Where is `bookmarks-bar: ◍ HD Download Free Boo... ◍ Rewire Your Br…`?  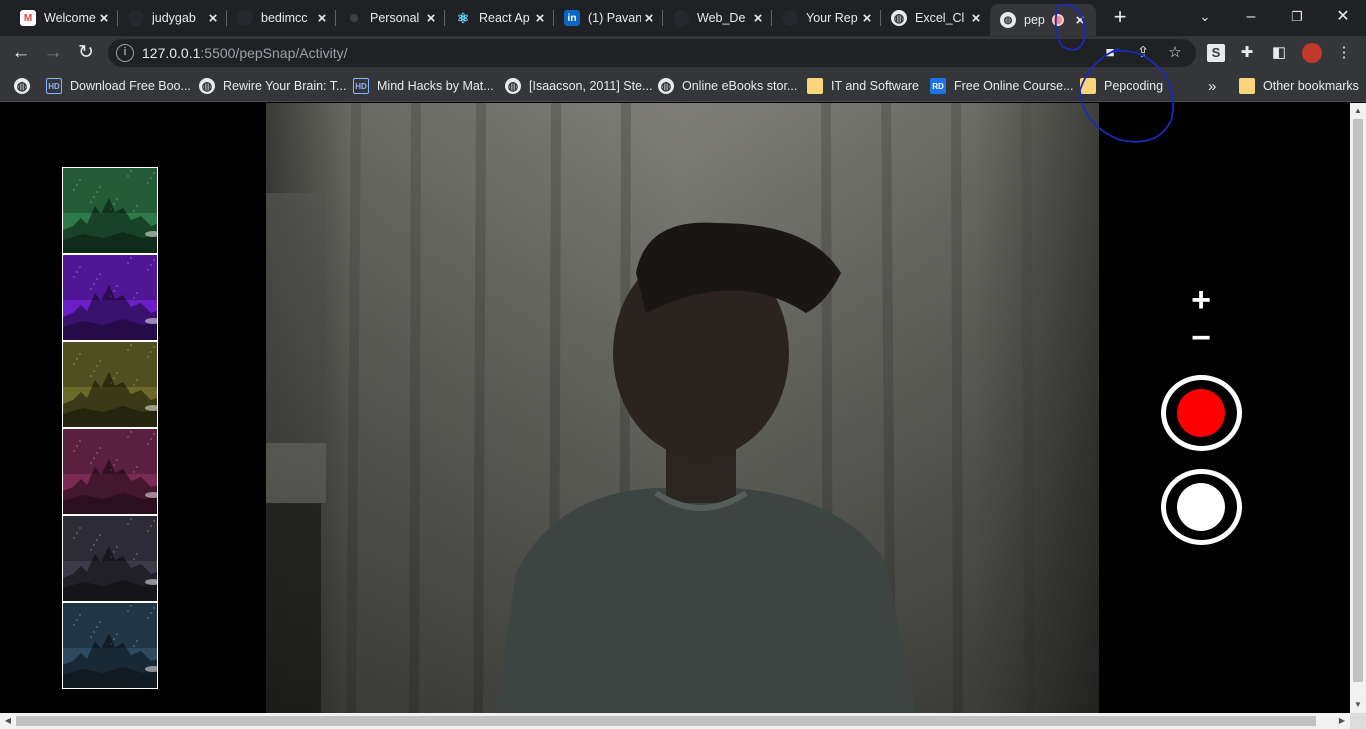 bookmarks-bar: ◍ HD Download Free Boo... ◍ Rewire Your Br… is located at coordinates (683, 86).